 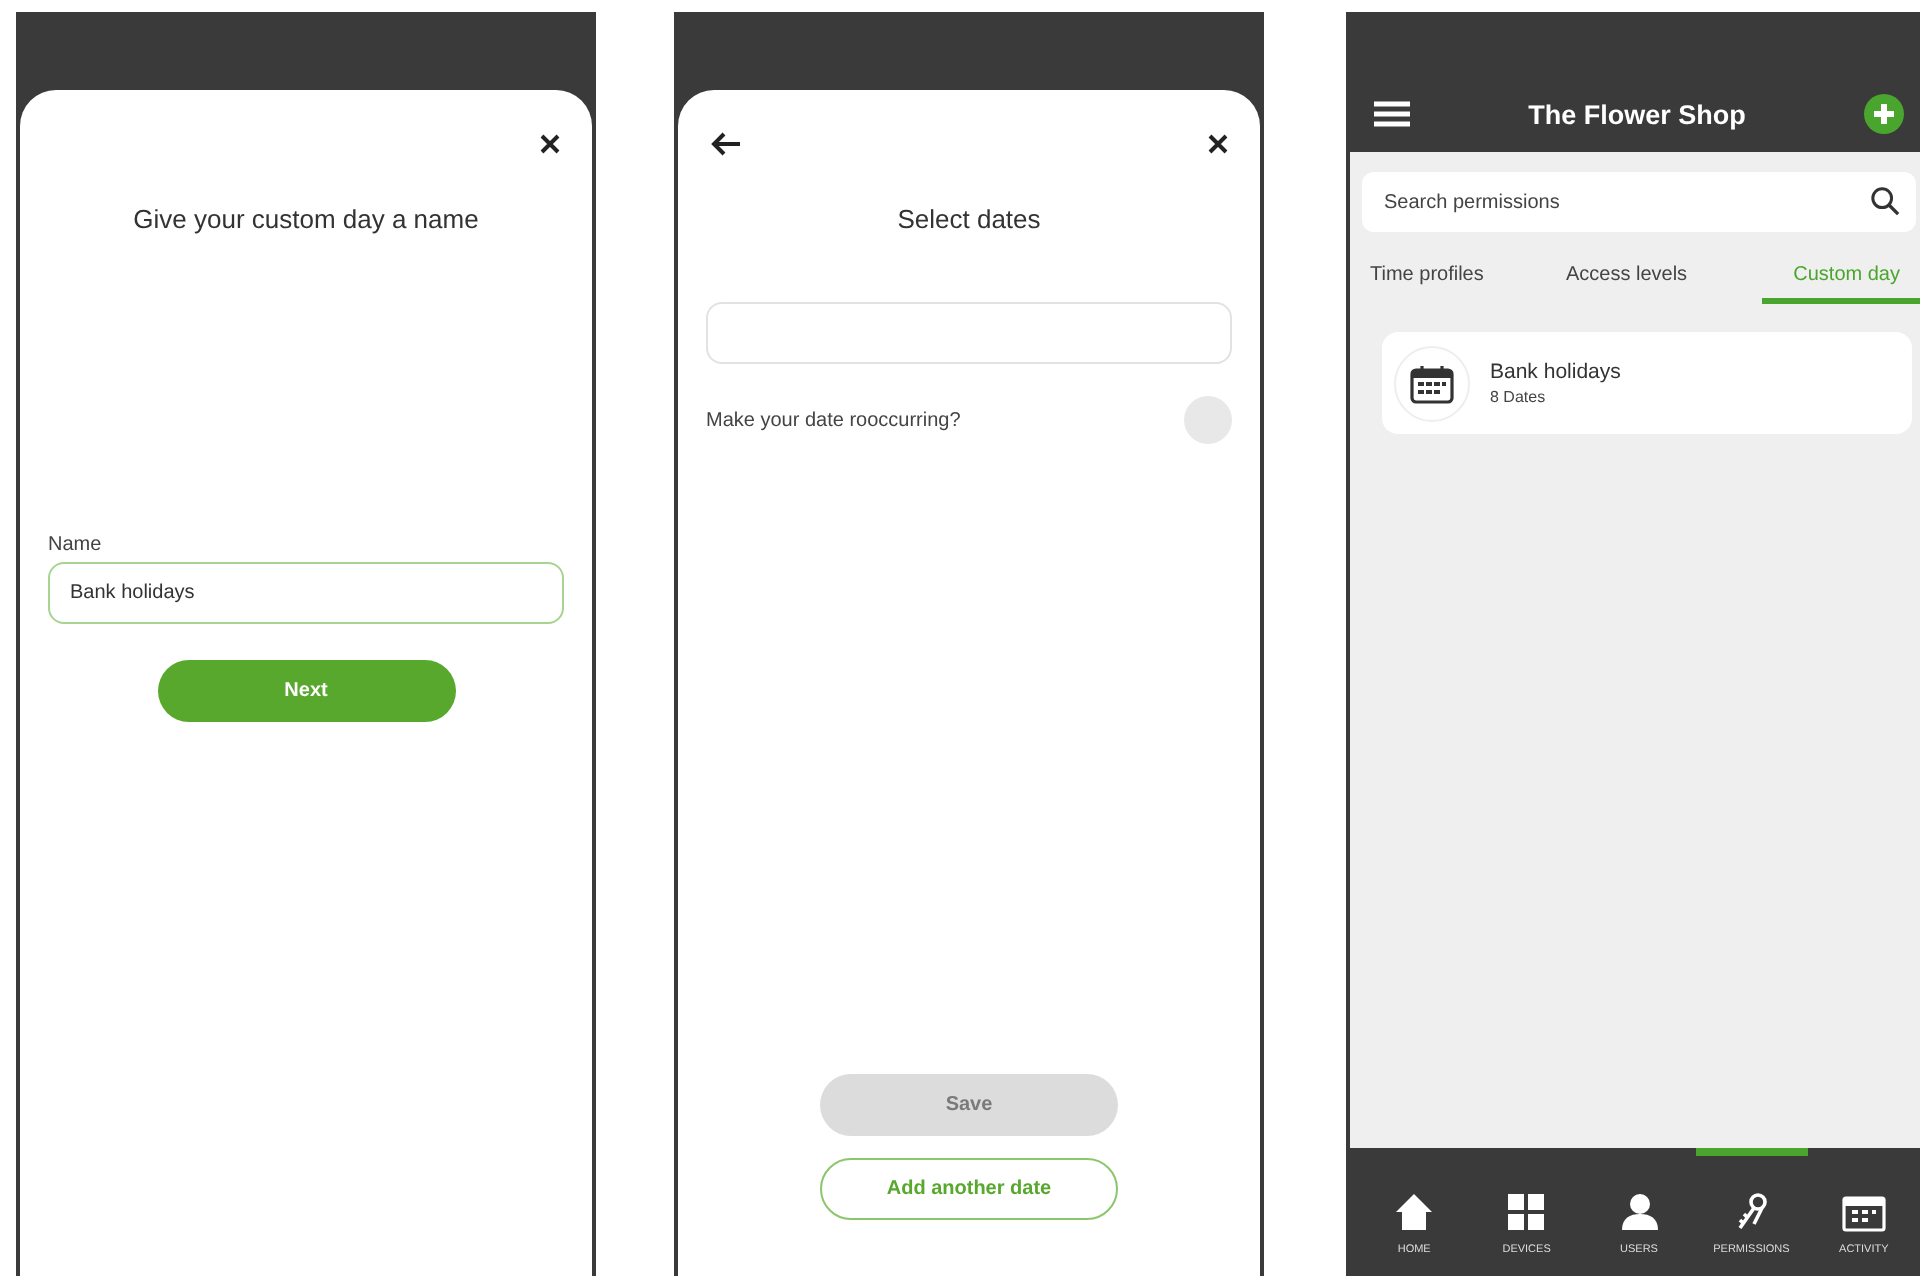 I want to click on field-label: Name, so click(x=76, y=545).